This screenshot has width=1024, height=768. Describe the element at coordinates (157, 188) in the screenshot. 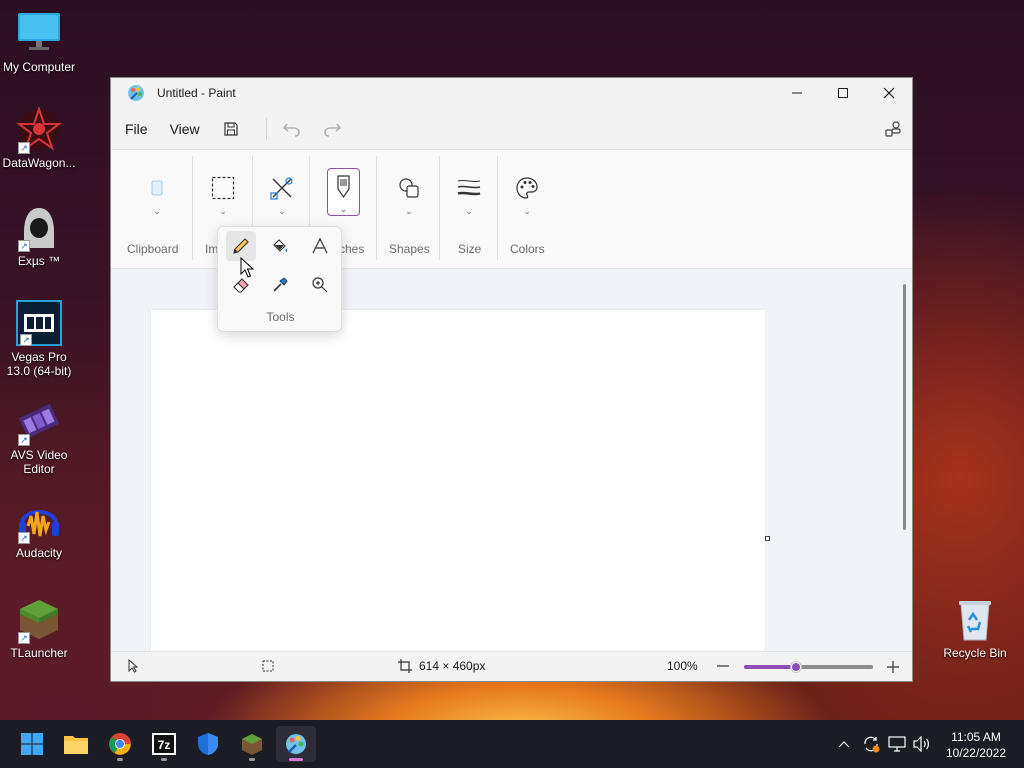

I see `clipboard-icon` at that location.